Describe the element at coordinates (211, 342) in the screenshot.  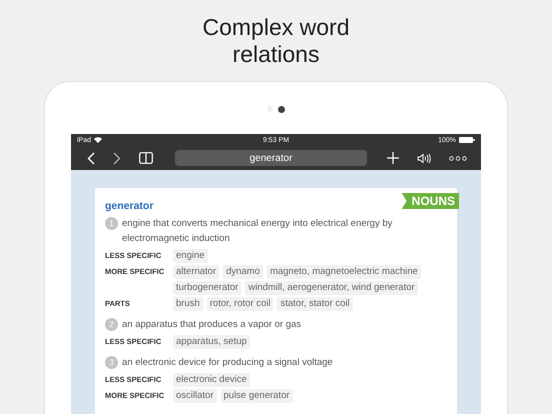
I see `related-term: apparatus, setup` at that location.